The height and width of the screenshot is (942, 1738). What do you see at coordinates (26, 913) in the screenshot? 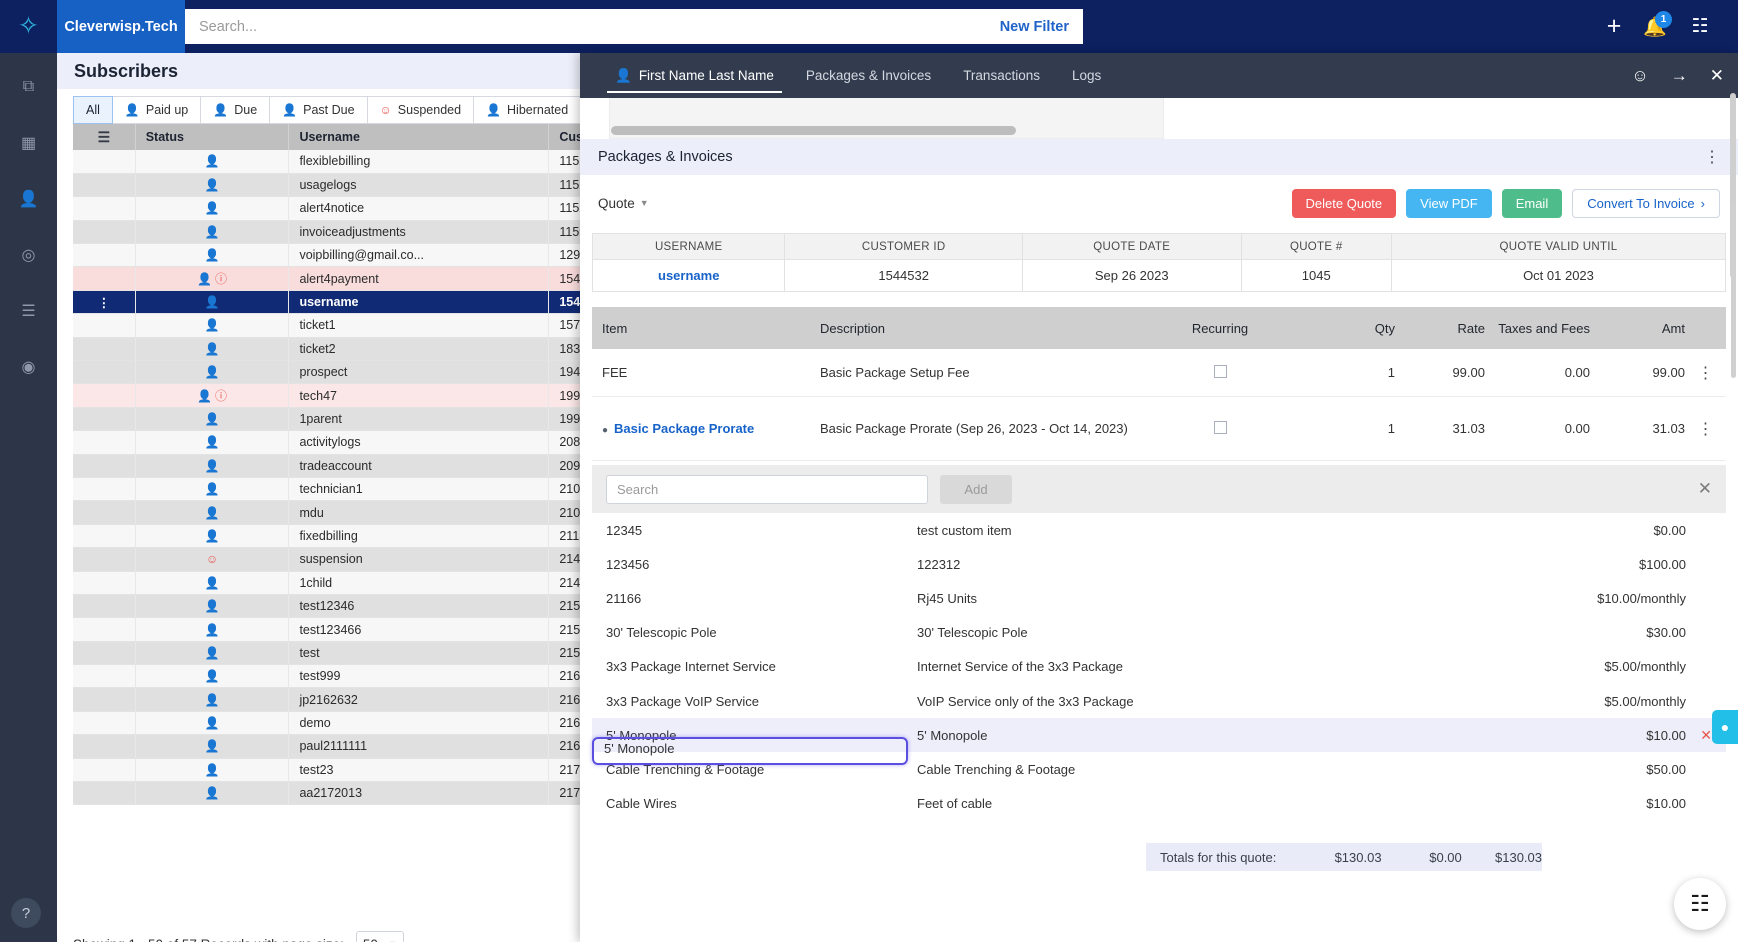
I see `help-icon: ?` at bounding box center [26, 913].